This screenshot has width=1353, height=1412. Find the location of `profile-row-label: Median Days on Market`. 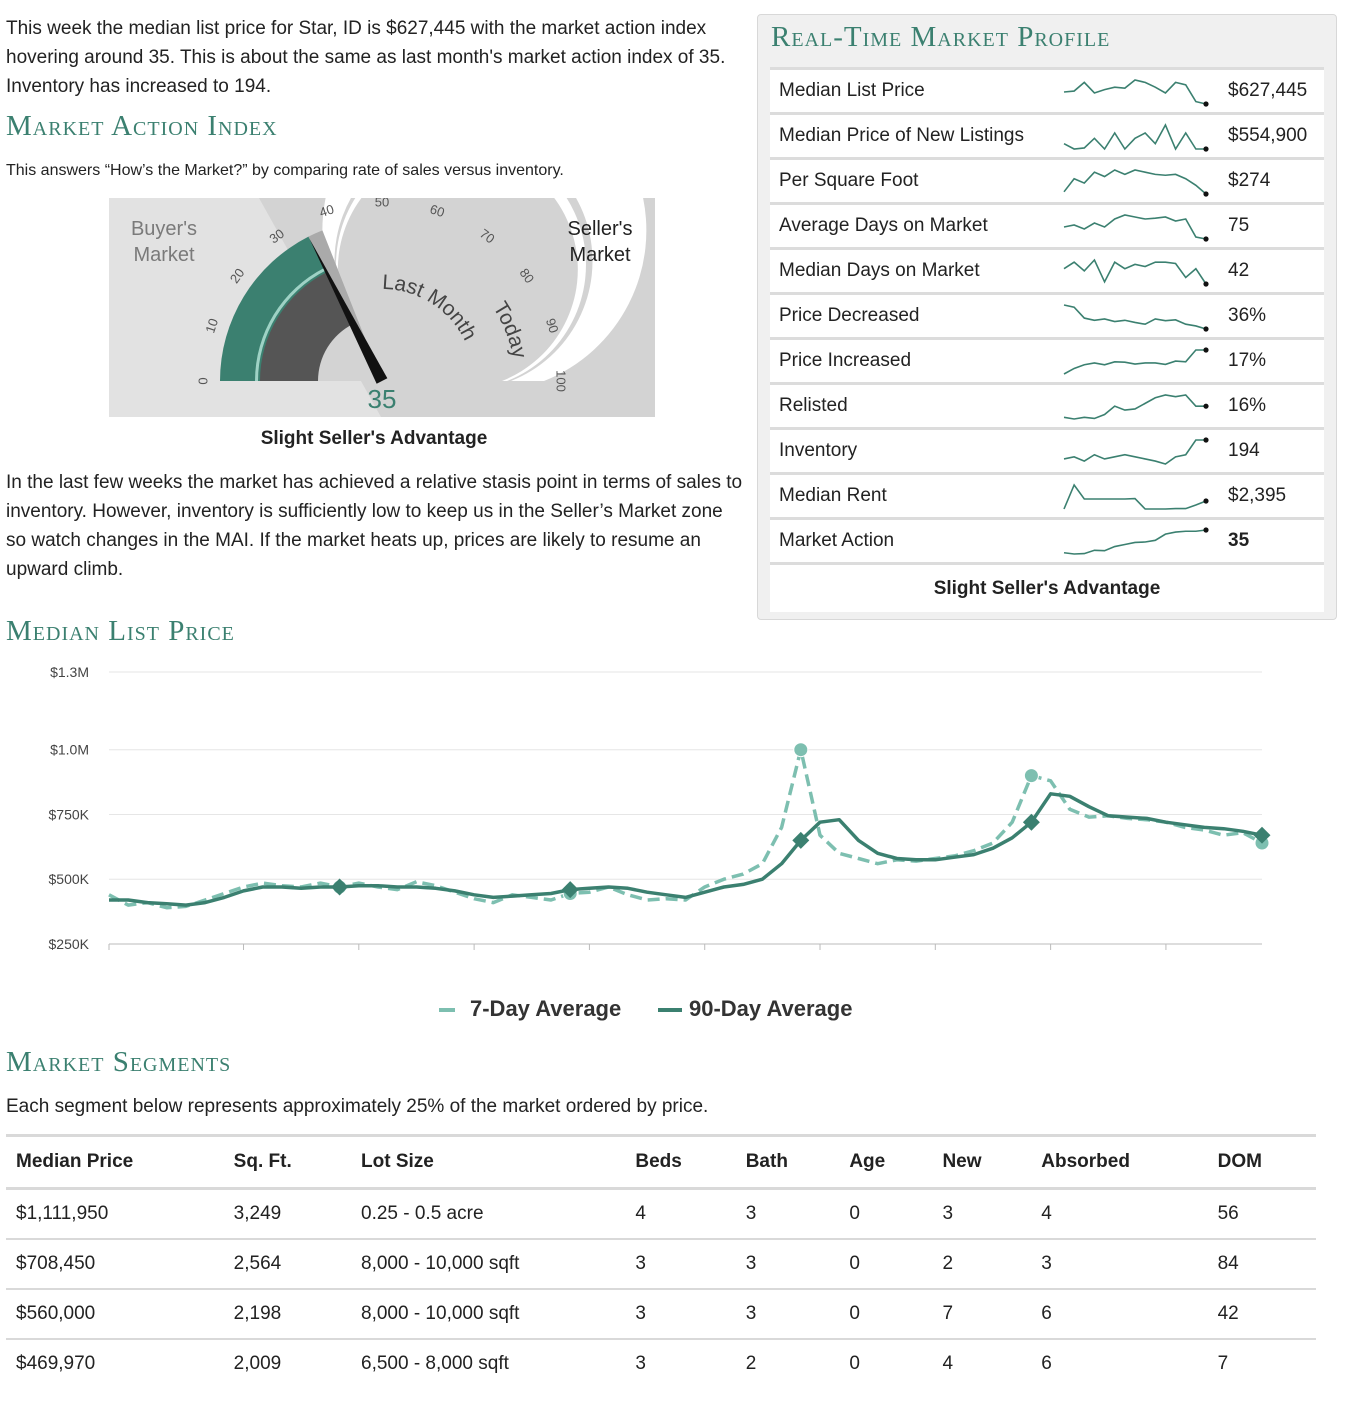

profile-row-label: Median Days on Market is located at coordinates (879, 270).